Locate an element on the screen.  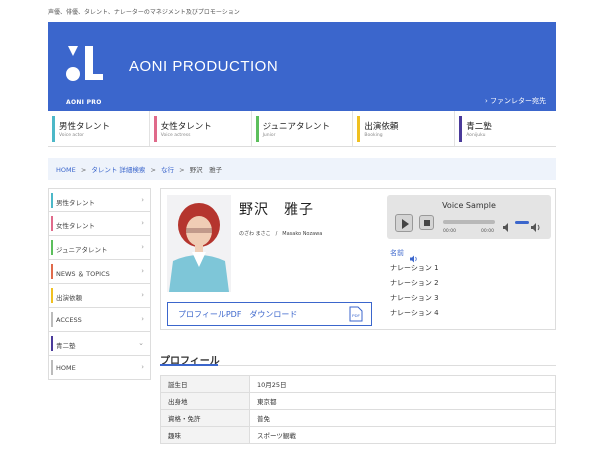
topnav-booking: 出演依頼 Booking is located at coordinates (404, 128).